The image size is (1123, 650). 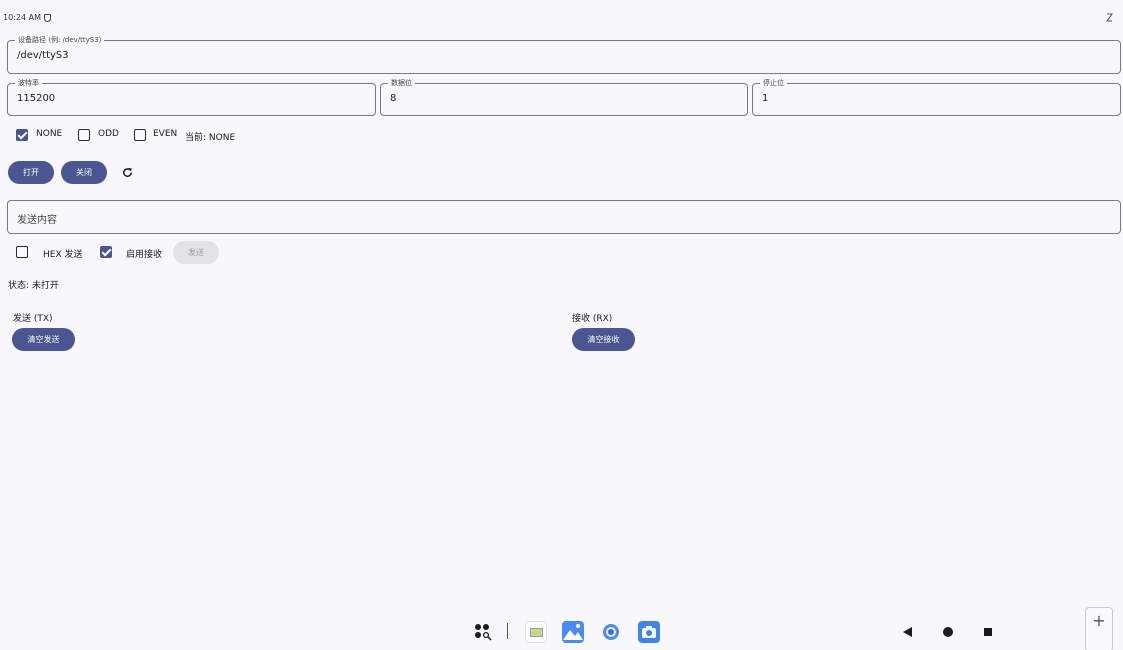 I want to click on baud-rate-field: 波特率 115200, so click(x=191, y=97).